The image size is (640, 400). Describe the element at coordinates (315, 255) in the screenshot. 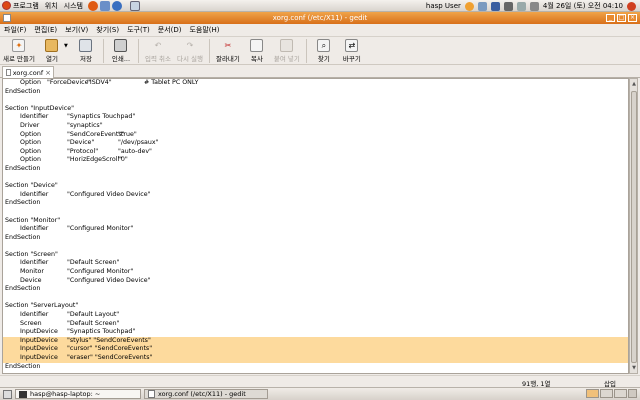

I see `code-line: Section "Screen"` at that location.